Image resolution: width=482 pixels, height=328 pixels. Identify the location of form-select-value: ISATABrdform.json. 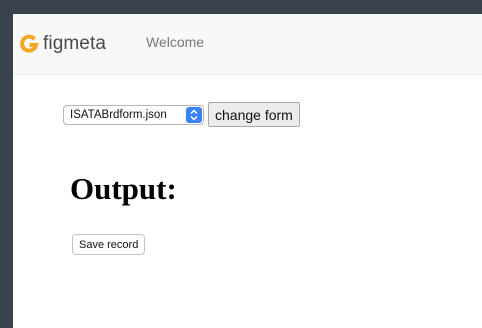
(118, 114).